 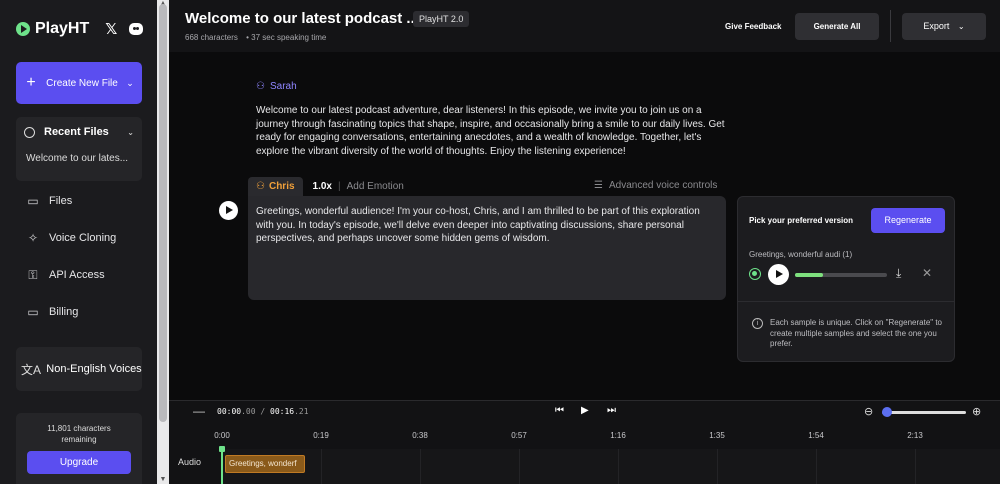 I want to click on sidebar-item-billing: ▭ Billing, so click(x=79, y=312).